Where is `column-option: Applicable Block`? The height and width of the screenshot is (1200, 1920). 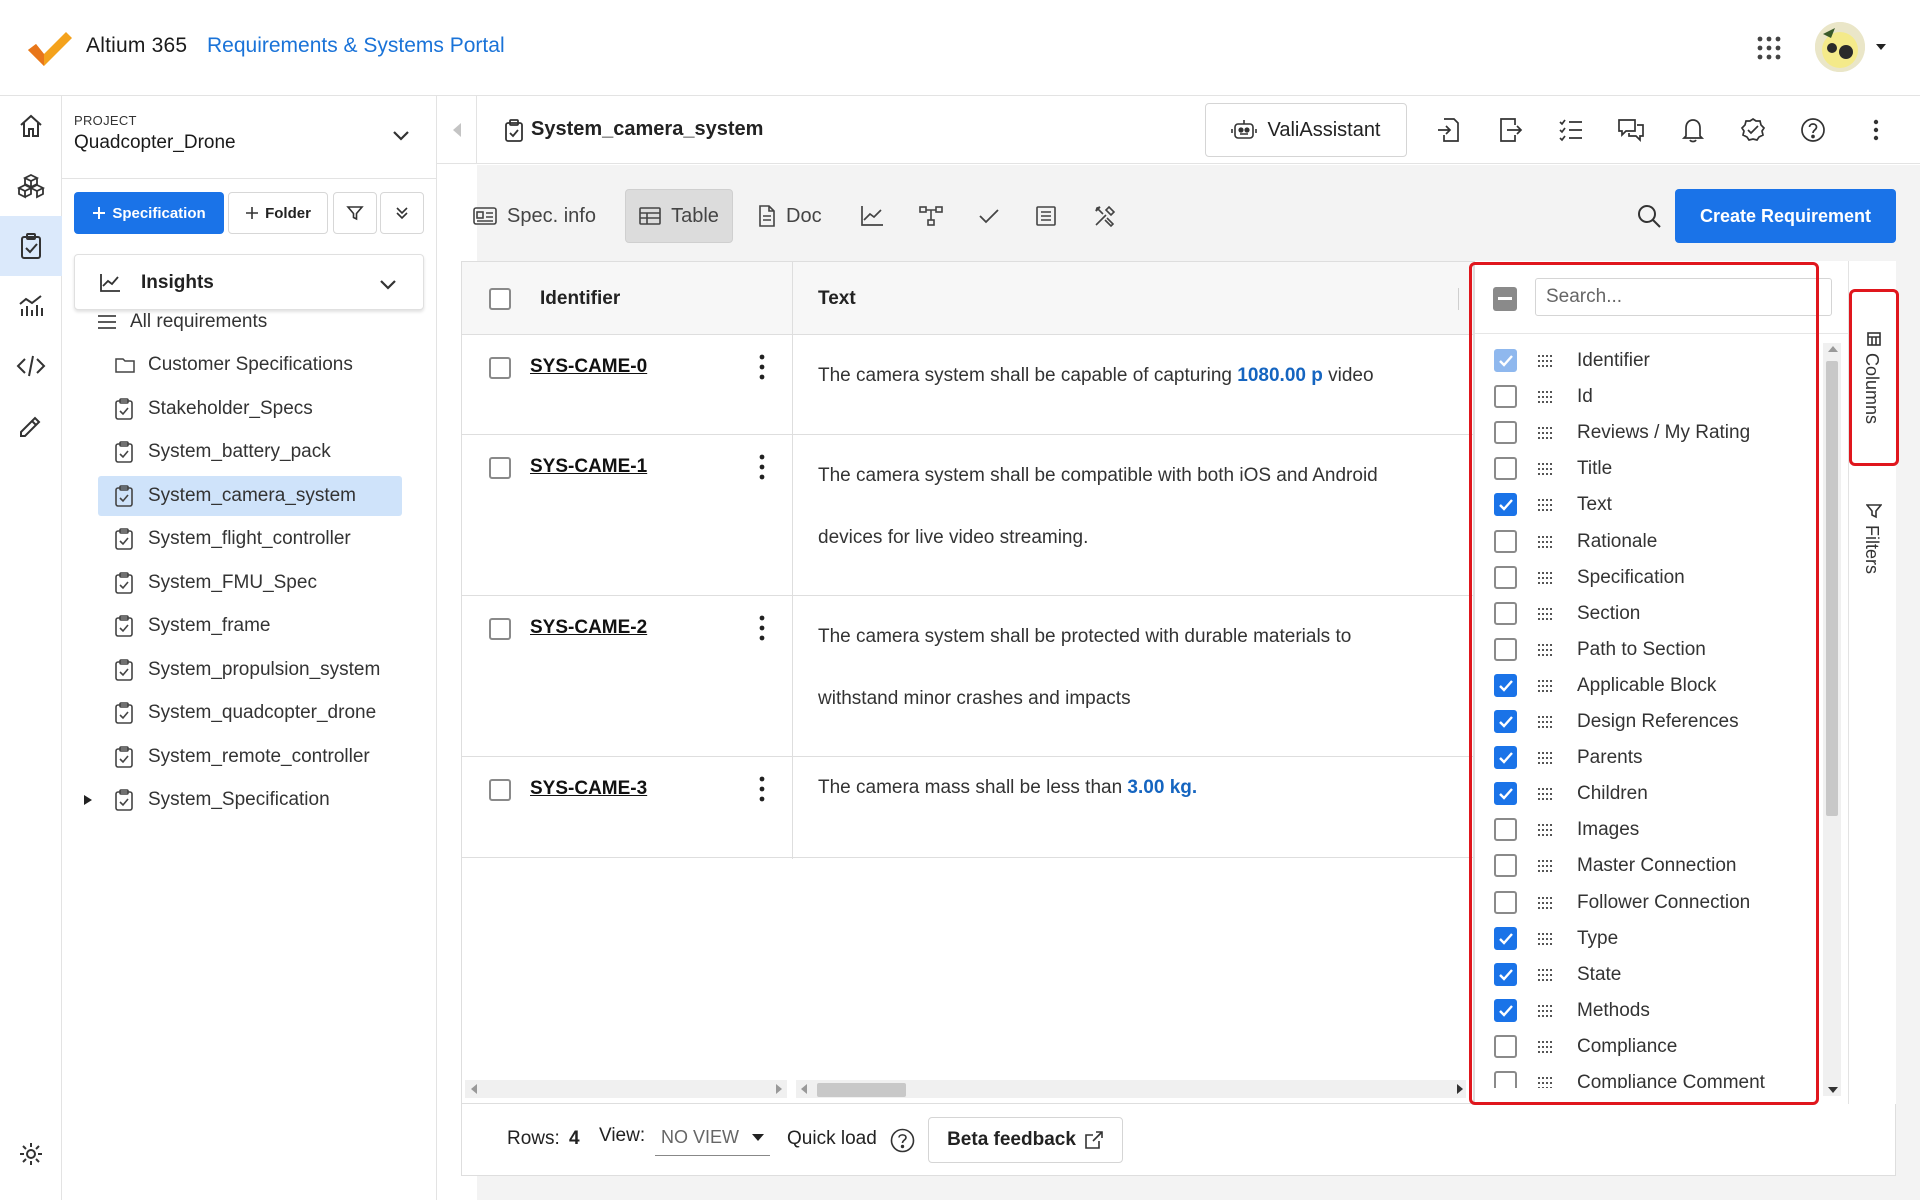 column-option: Applicable Block is located at coordinates (1645, 686).